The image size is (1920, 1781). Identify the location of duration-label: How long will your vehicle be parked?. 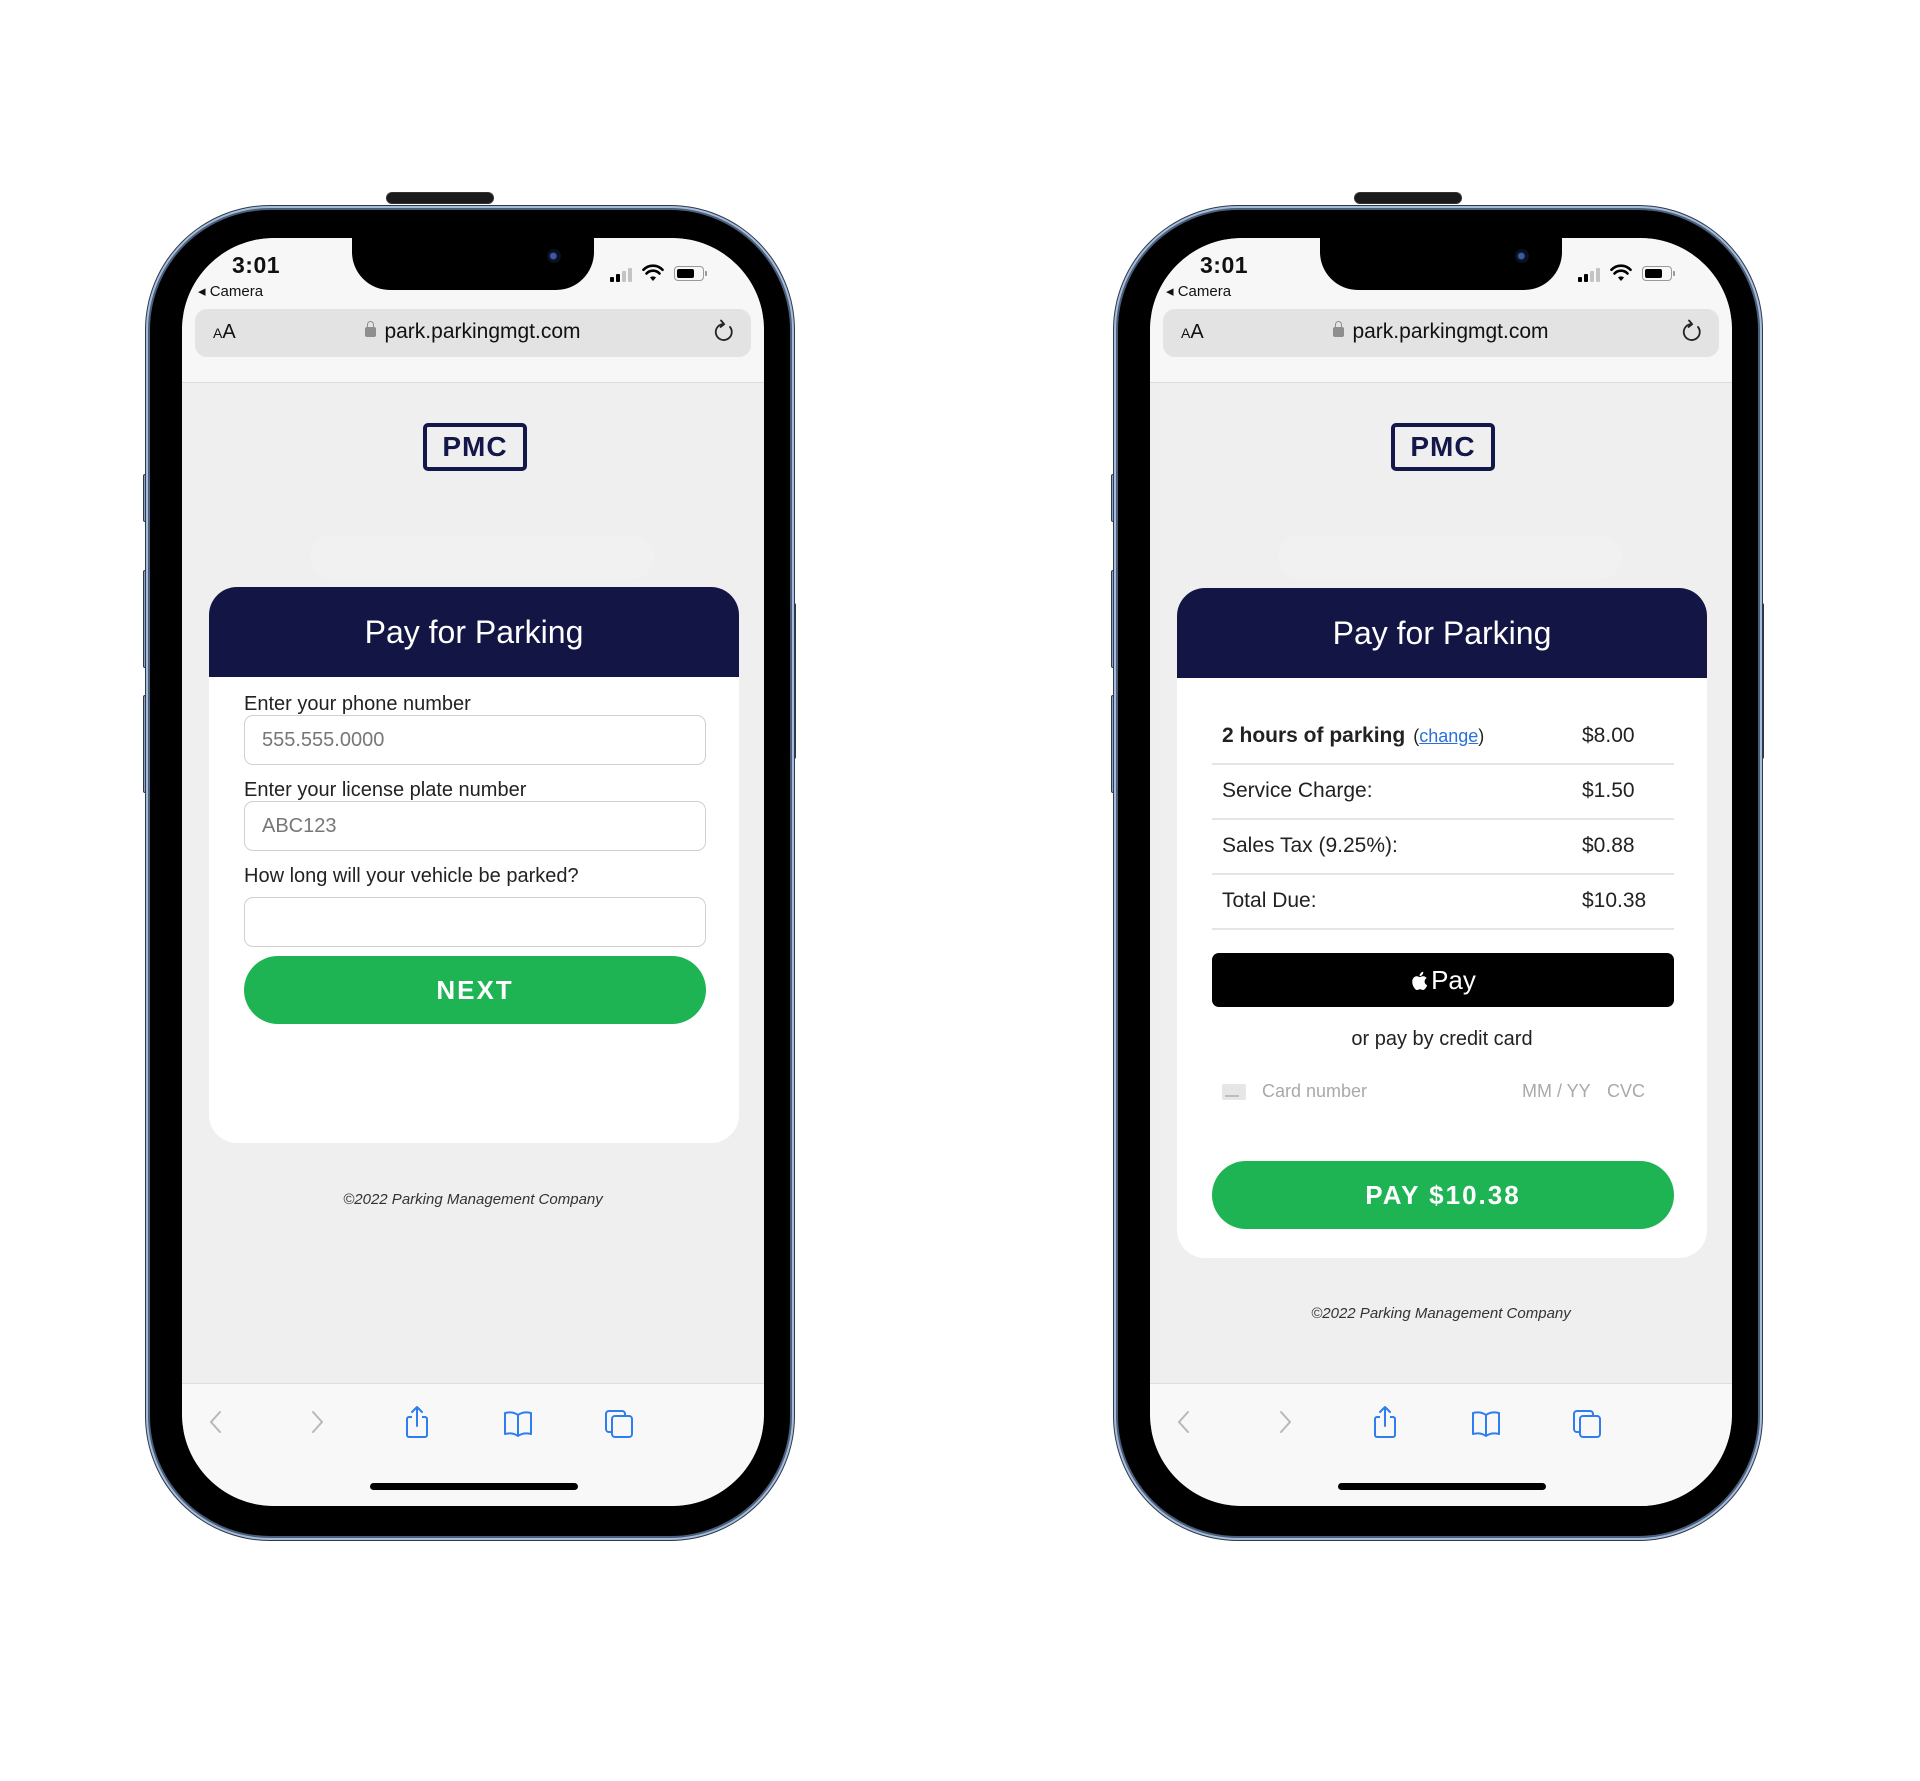
(411, 876).